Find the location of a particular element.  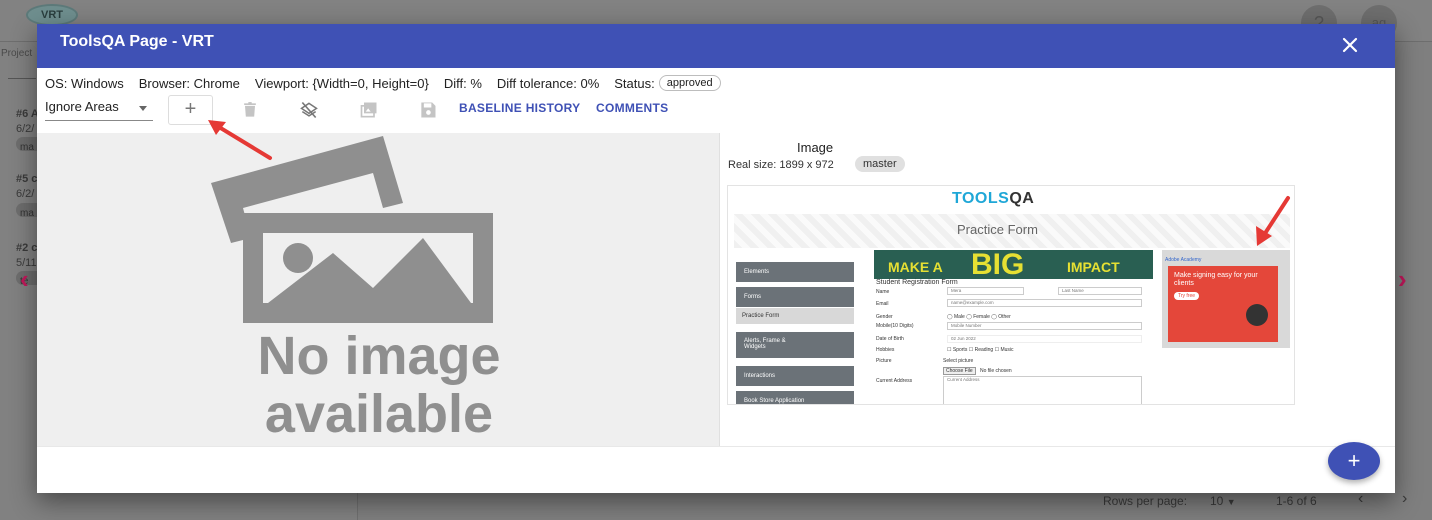

delete-icon is located at coordinates (250, 110).